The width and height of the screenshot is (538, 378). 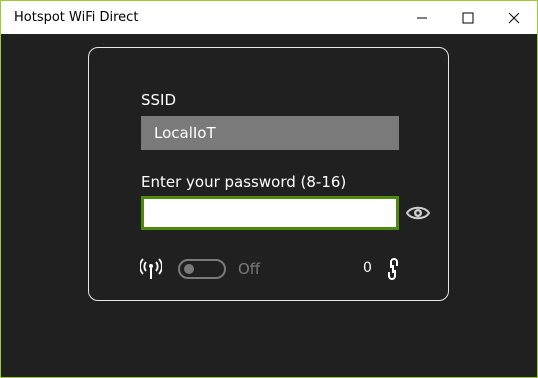 What do you see at coordinates (393, 269) in the screenshot?
I see `link-icon` at bounding box center [393, 269].